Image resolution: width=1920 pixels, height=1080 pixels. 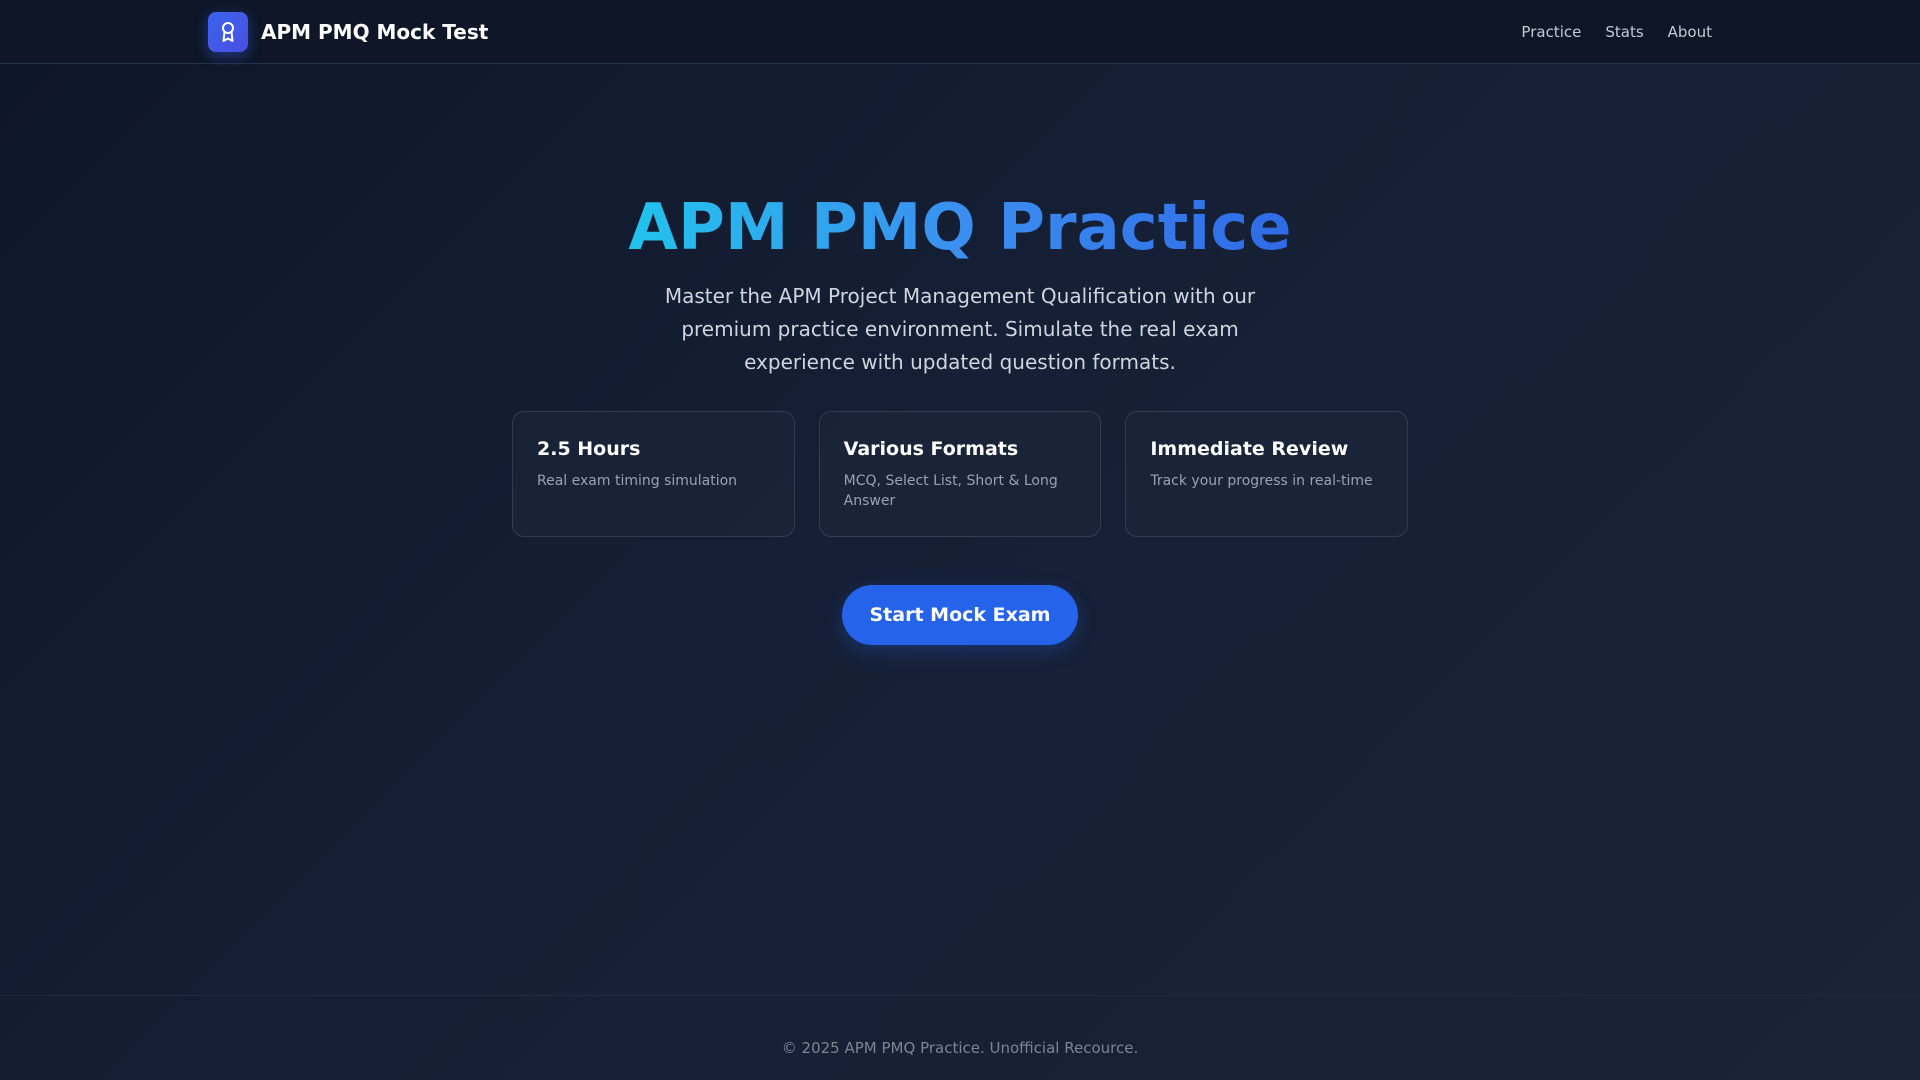 I want to click on hero-title: APM PMQ Practice, so click(x=960, y=228).